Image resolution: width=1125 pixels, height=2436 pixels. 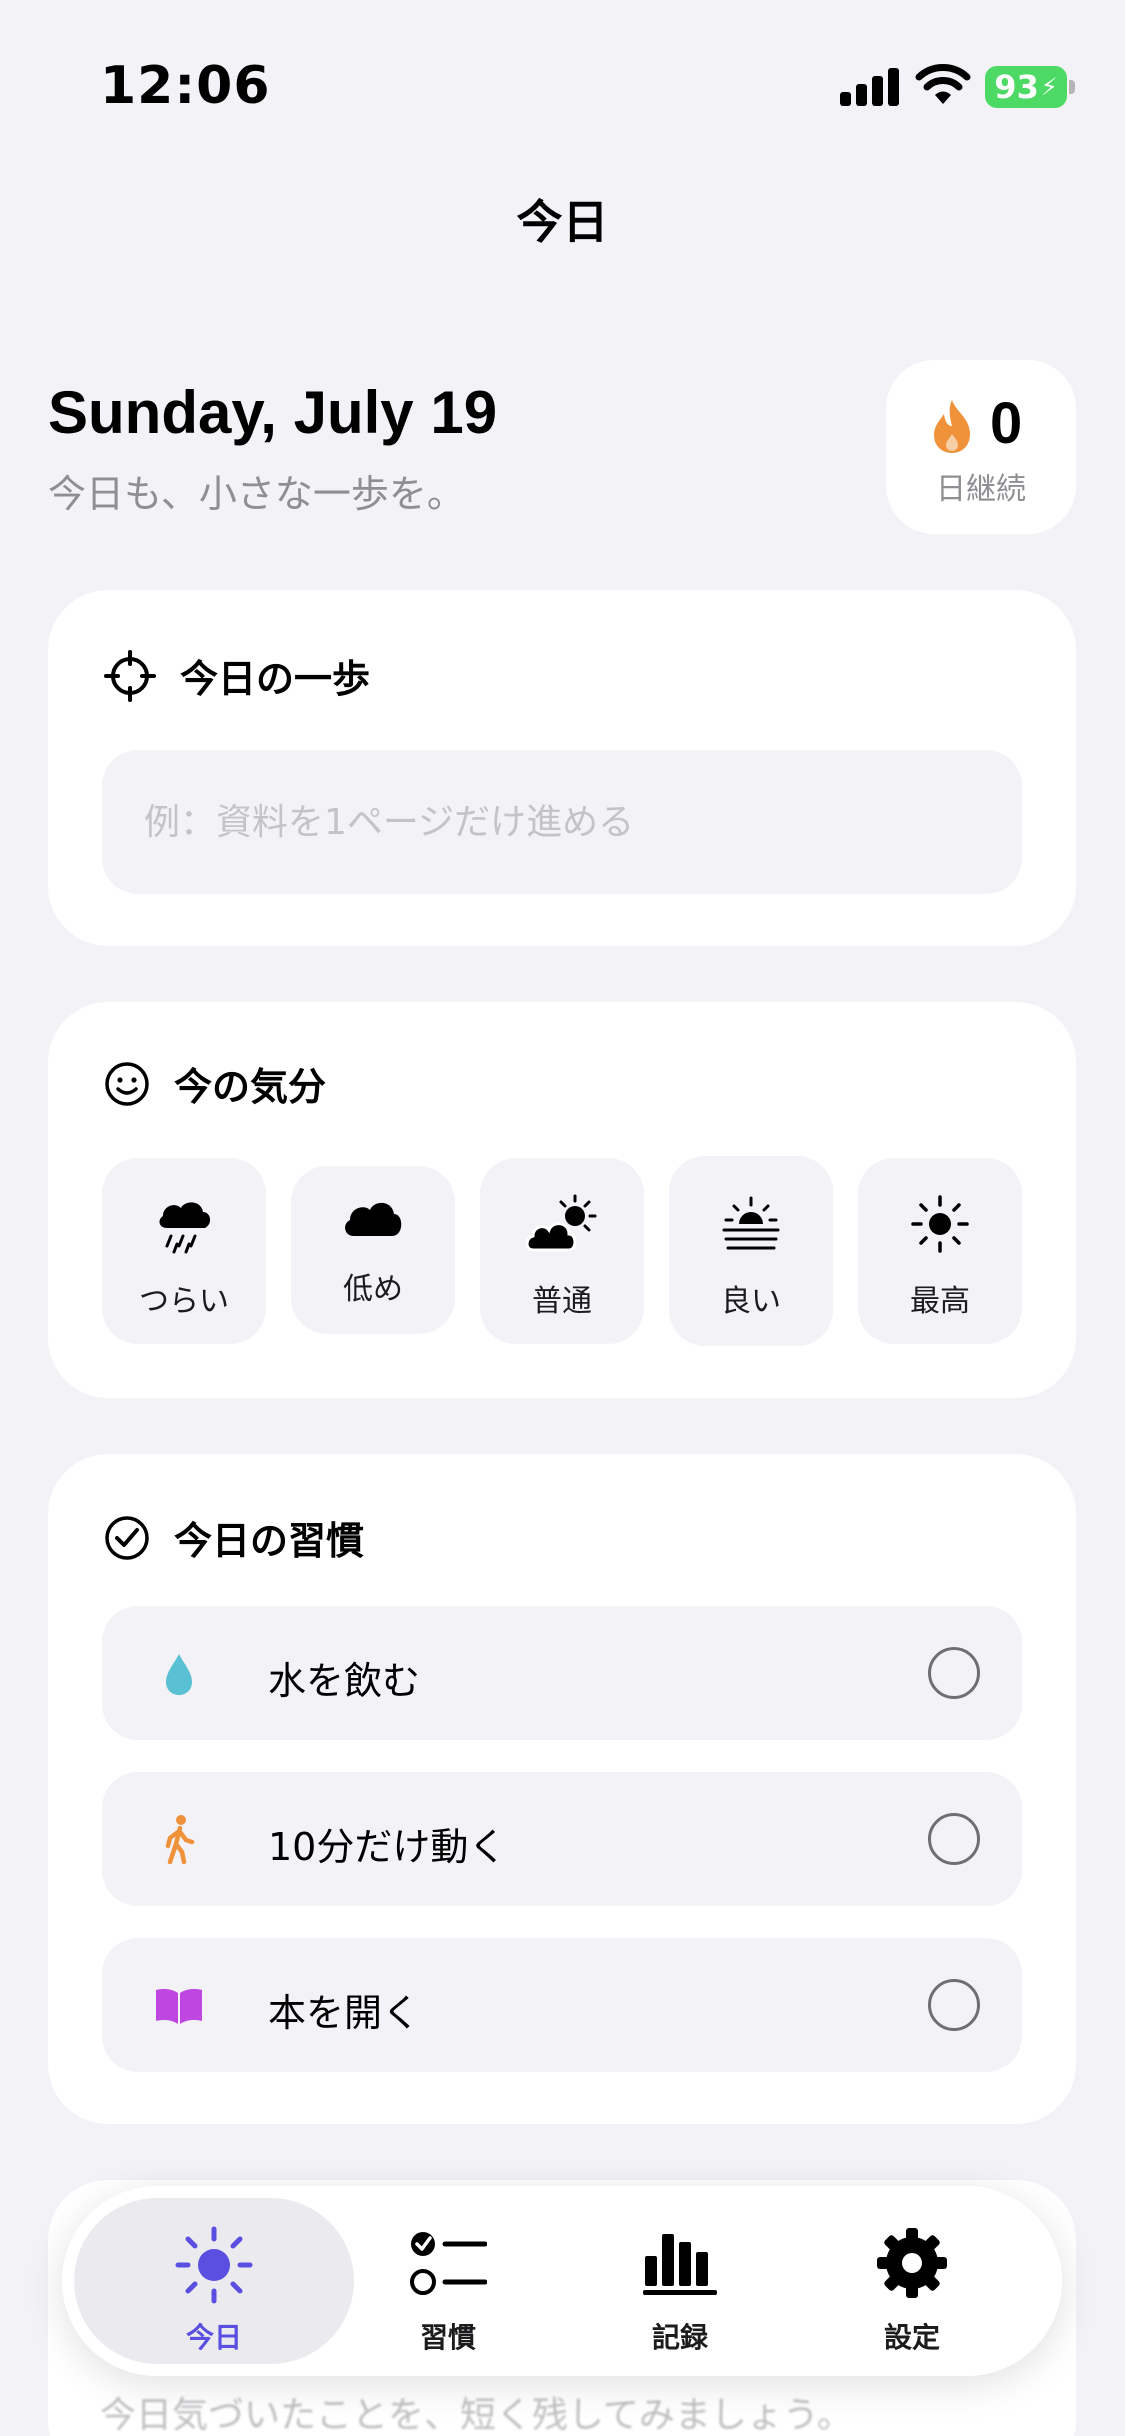 I want to click on mood-option-label: つらい, so click(x=184, y=1301).